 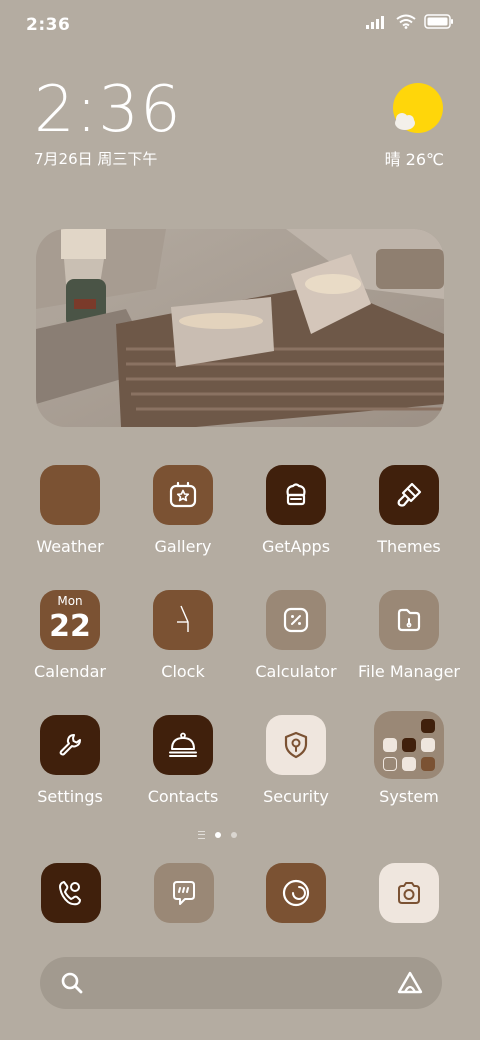 I want to click on app-weather: Weather, so click(x=70, y=510).